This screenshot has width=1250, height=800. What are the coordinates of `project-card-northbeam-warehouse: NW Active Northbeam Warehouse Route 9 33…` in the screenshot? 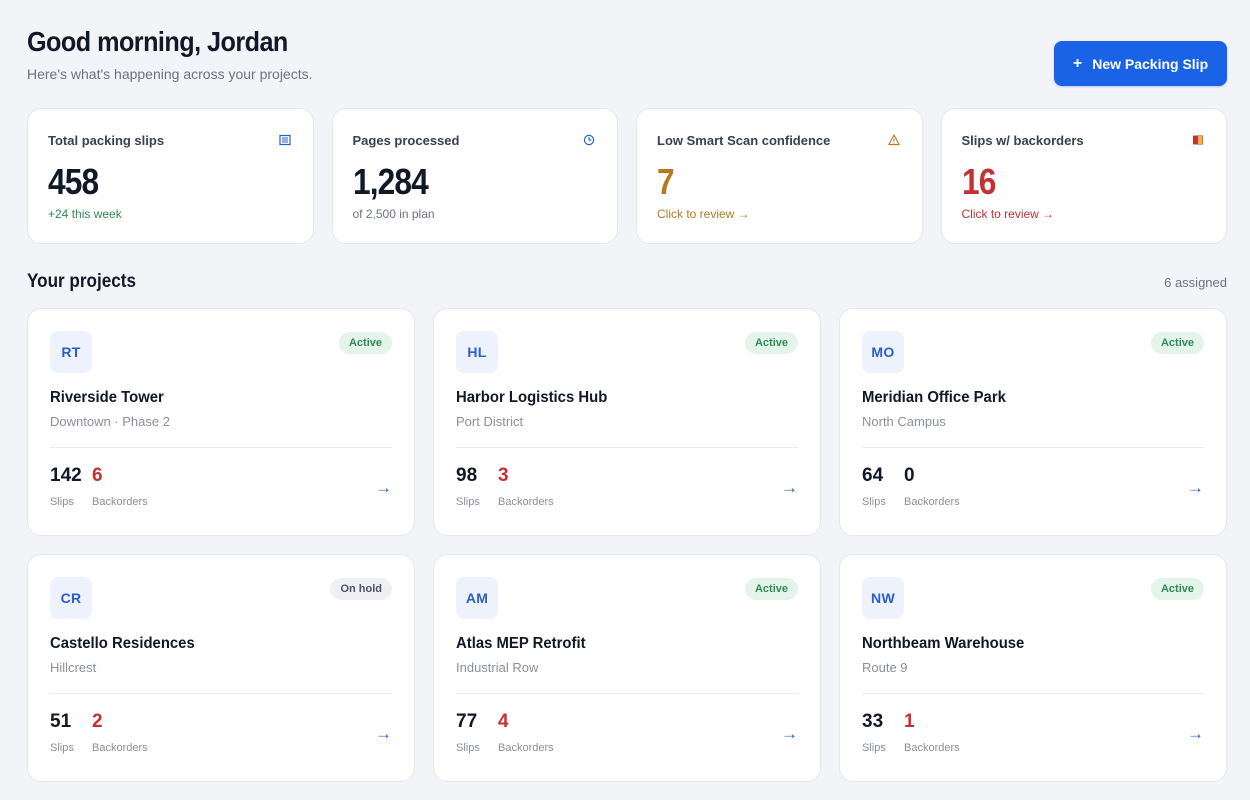 It's located at (1033, 668).